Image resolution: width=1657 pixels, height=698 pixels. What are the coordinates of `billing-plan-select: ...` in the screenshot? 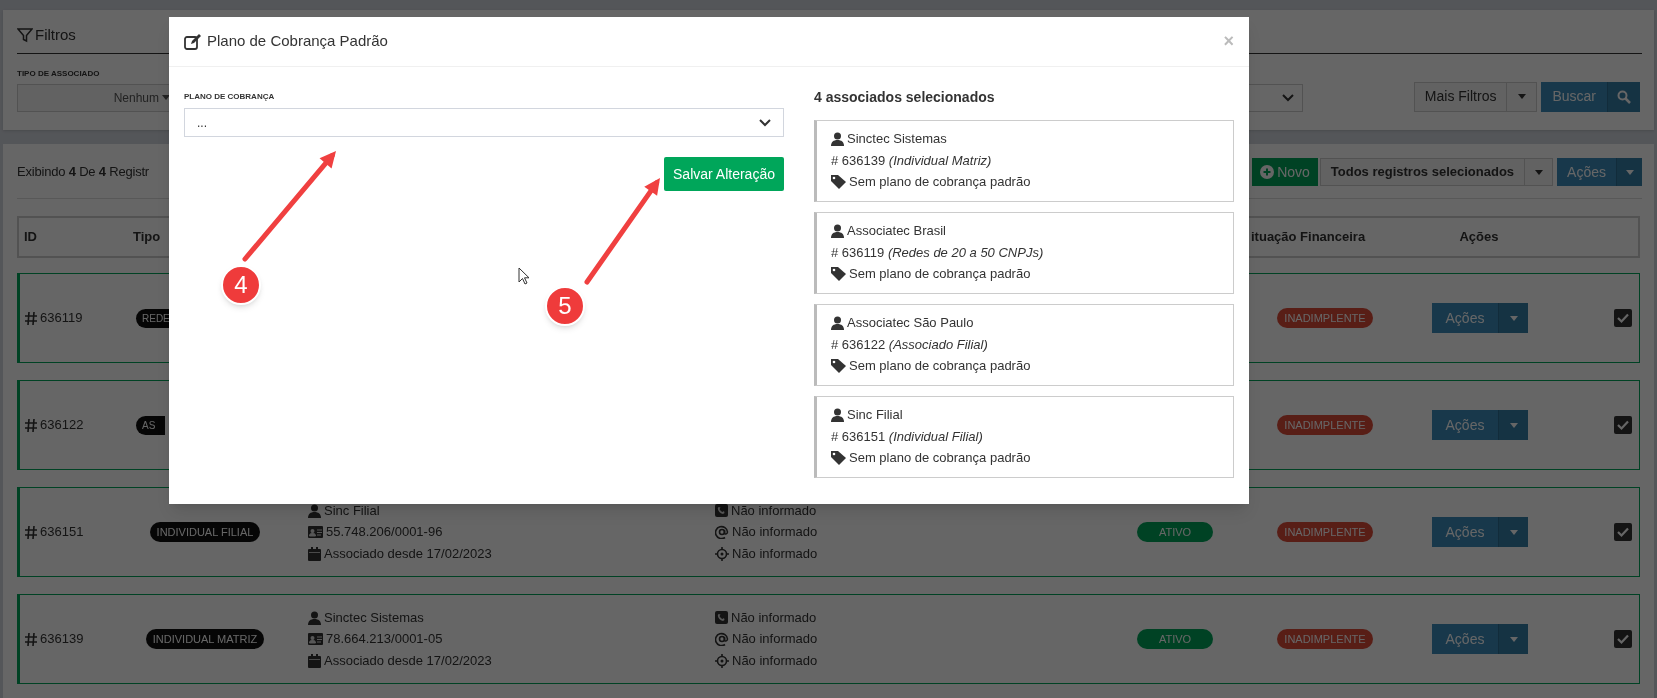 It's located at (484, 122).